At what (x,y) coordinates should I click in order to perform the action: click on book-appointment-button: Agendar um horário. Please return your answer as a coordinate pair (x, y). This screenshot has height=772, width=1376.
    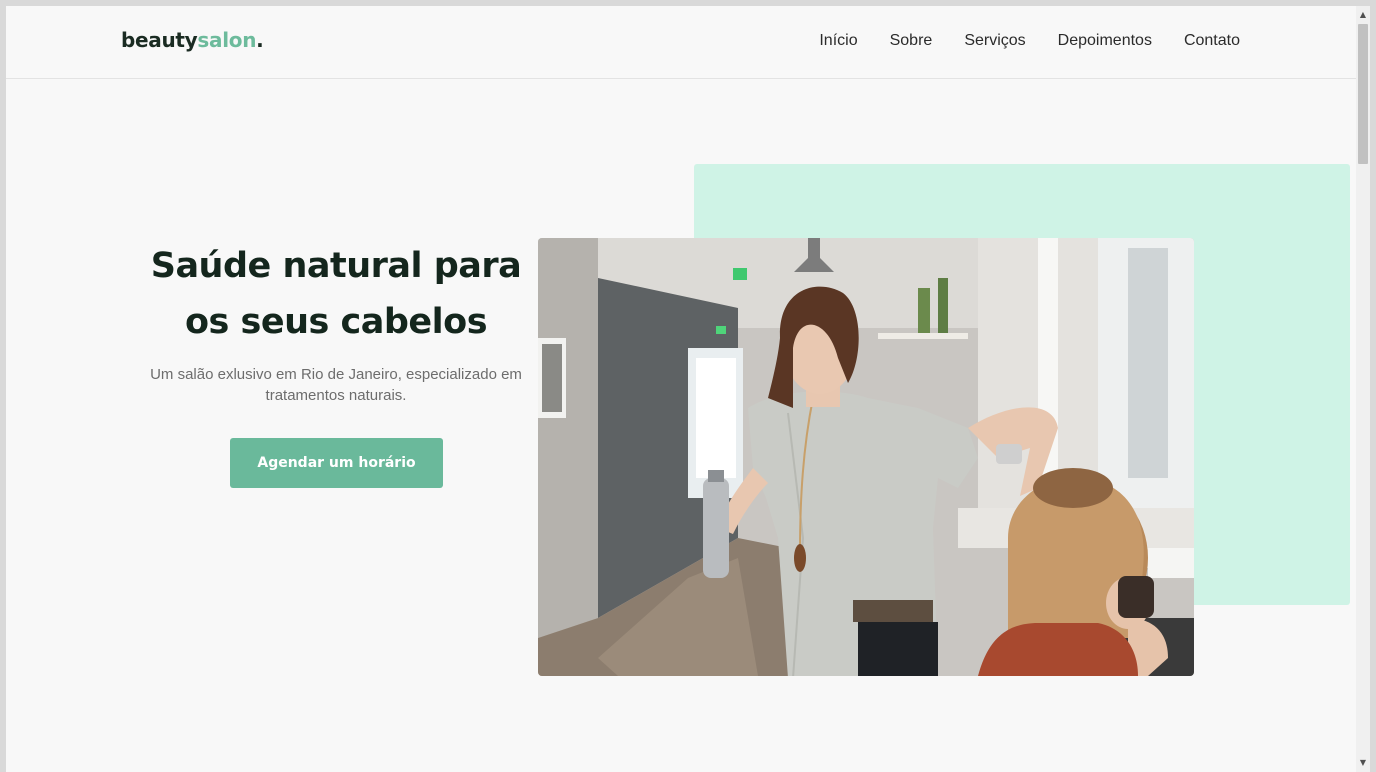
    Looking at the image, I should click on (336, 463).